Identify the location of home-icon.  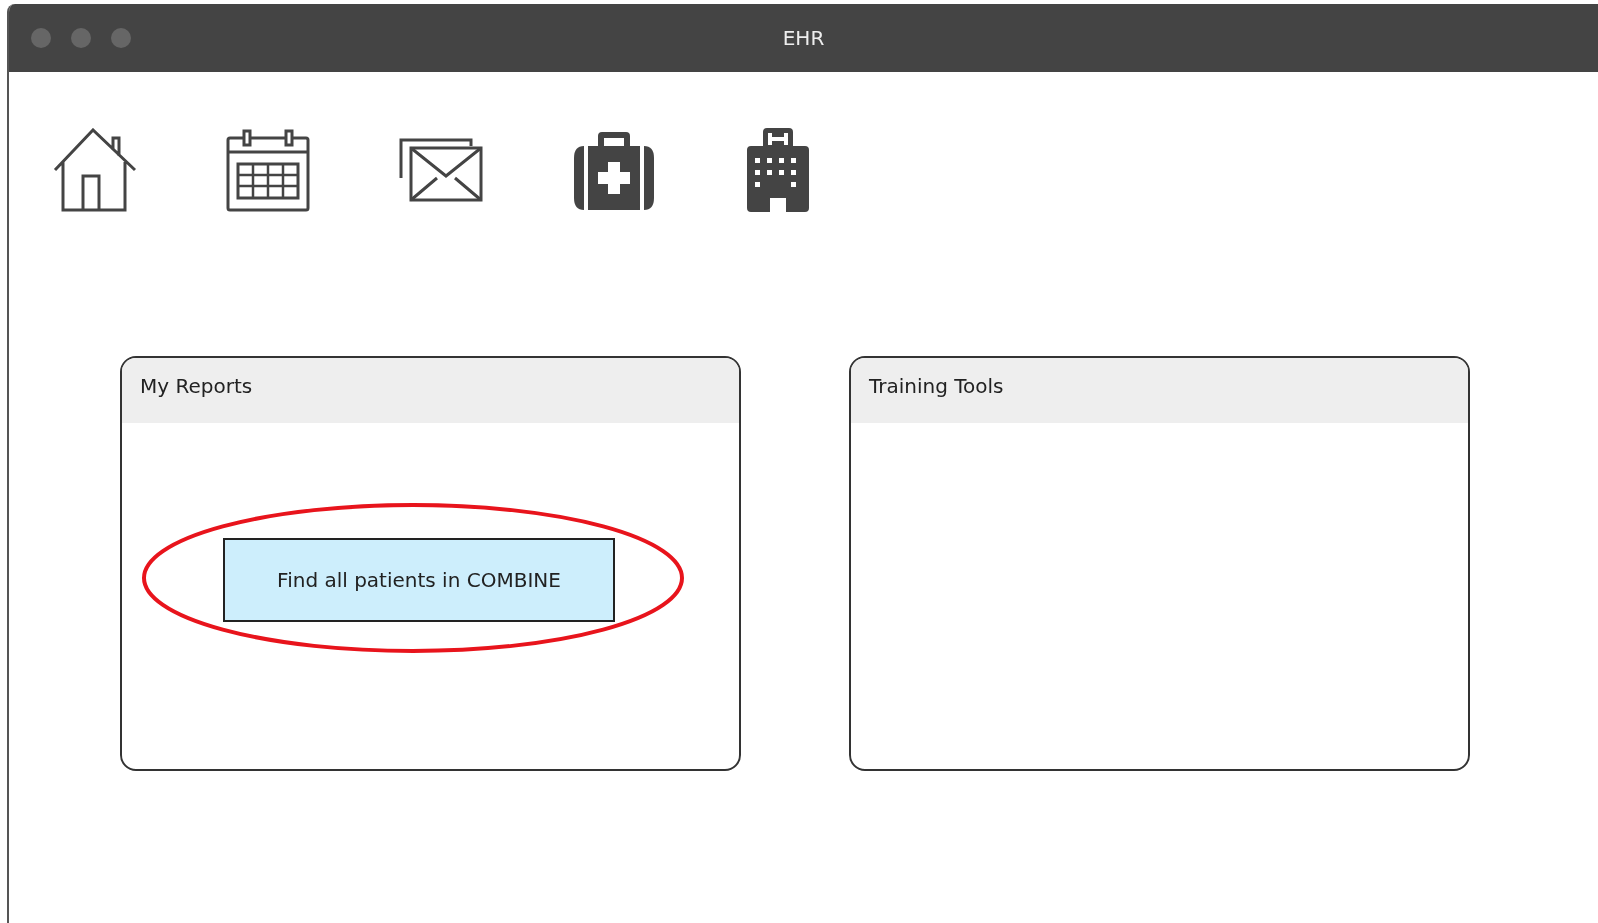
(95, 170).